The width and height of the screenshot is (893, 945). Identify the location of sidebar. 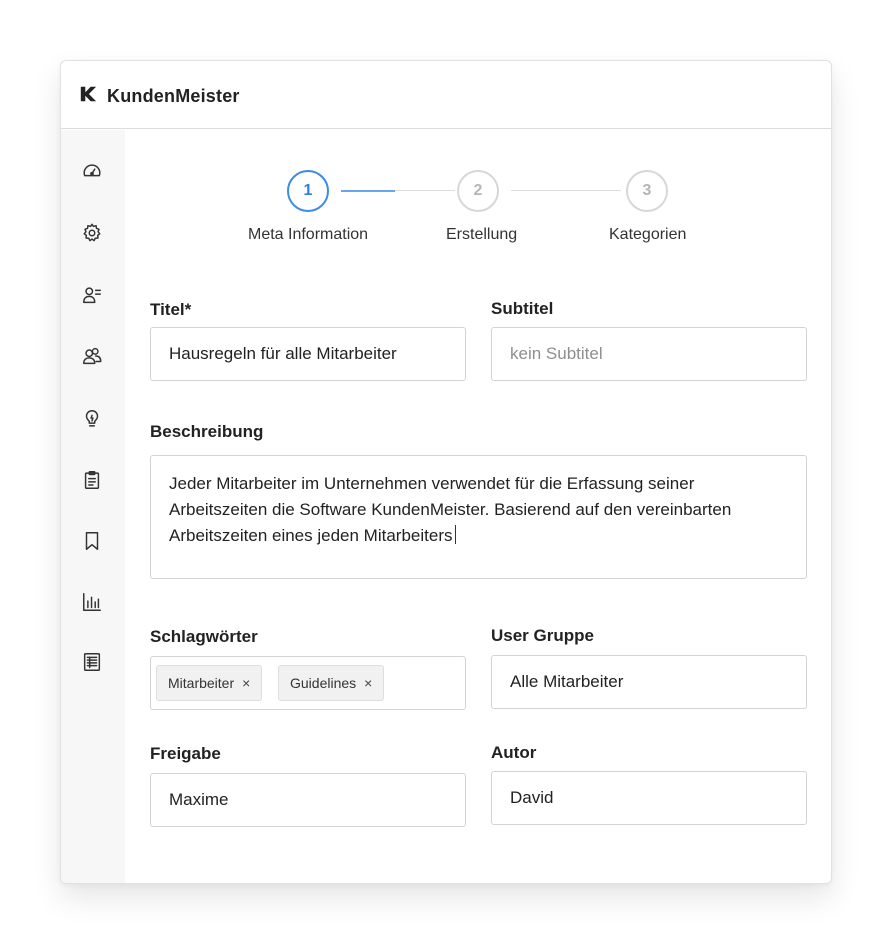
(93, 506).